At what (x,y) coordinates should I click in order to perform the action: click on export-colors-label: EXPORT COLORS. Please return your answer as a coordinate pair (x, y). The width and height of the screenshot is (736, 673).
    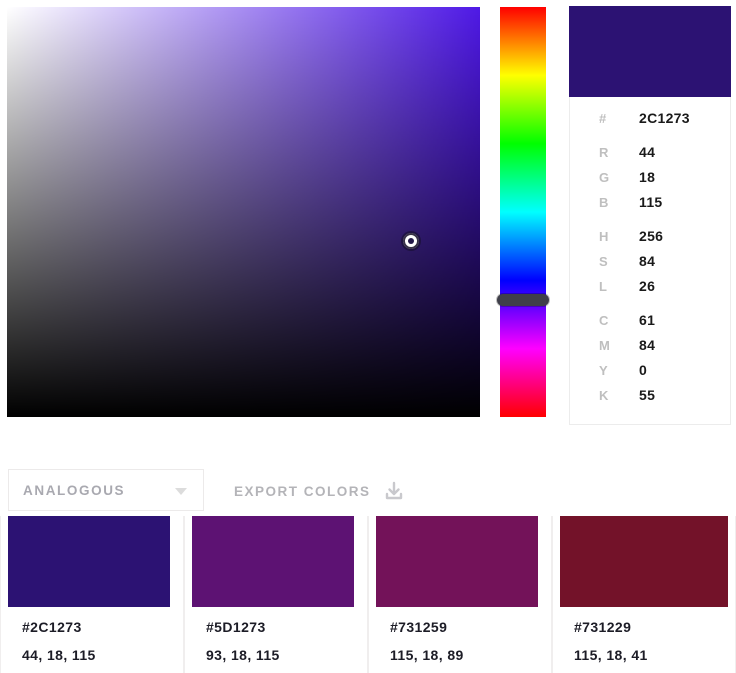
    Looking at the image, I should click on (302, 491).